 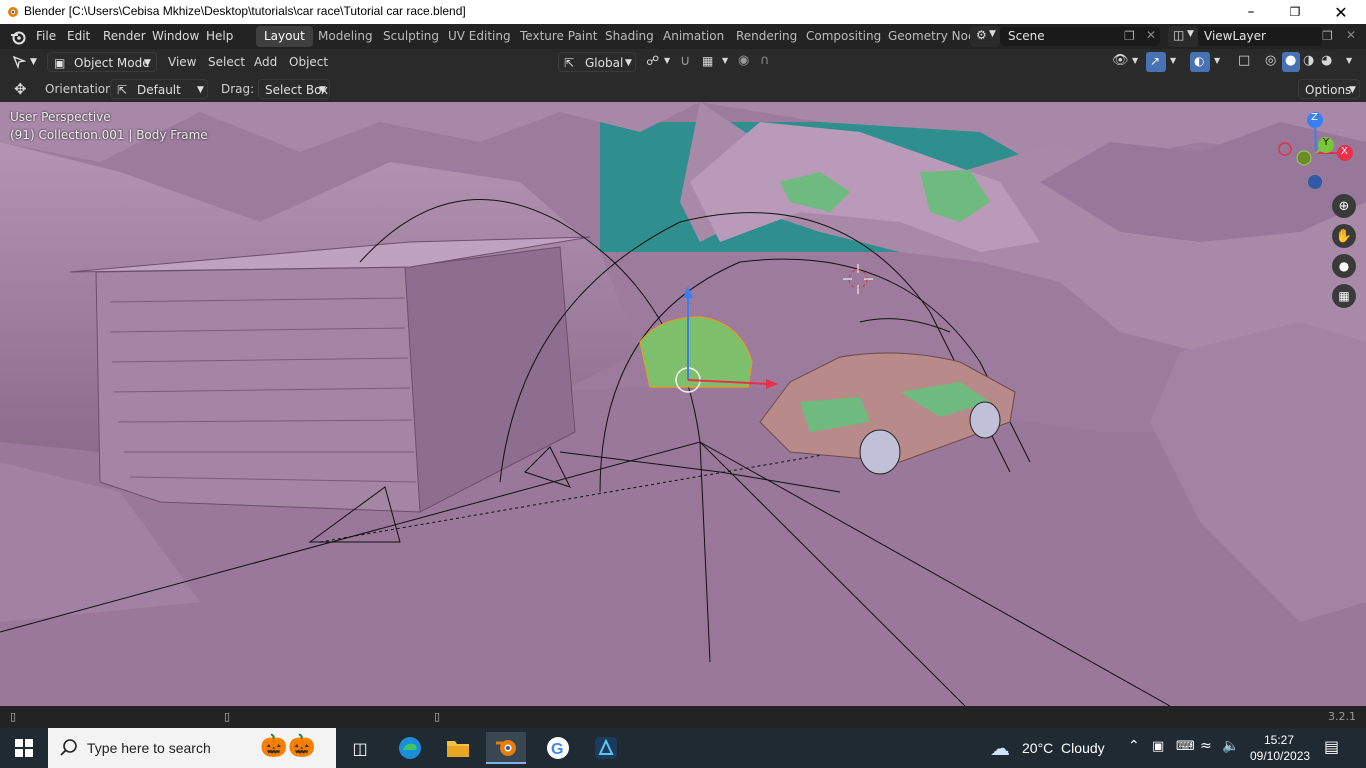 I want to click on pivot-point-icon: ☍, so click(x=652, y=61).